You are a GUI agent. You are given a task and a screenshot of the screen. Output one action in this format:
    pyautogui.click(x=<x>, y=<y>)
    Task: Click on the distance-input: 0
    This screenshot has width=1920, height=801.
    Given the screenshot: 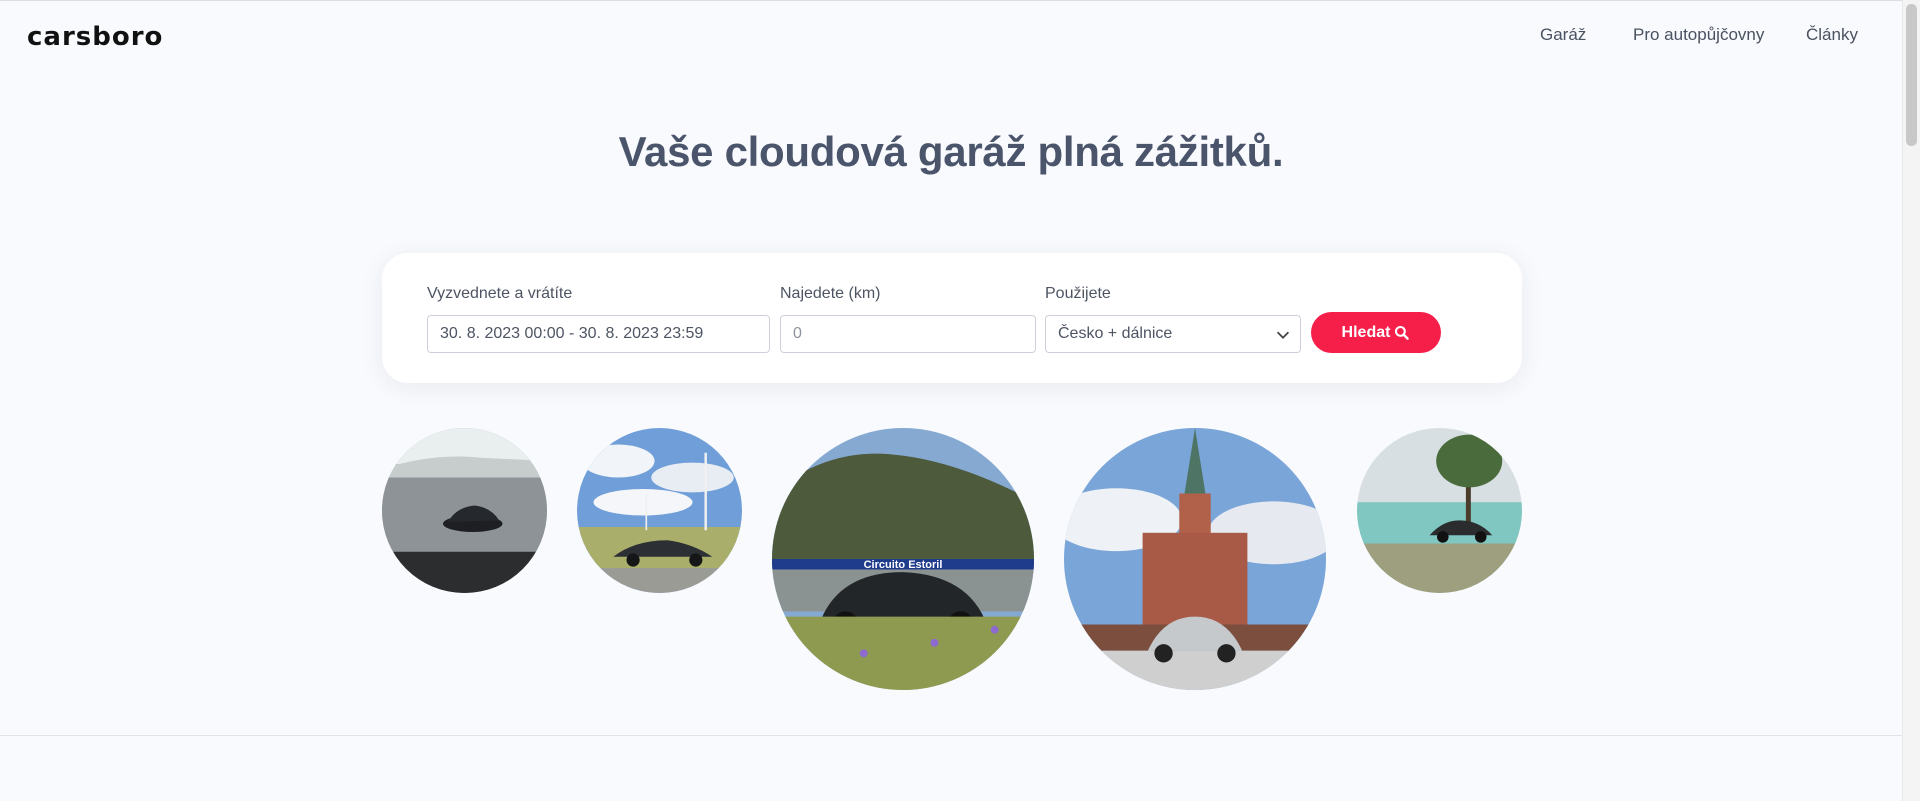 What is the action you would take?
    pyautogui.click(x=908, y=334)
    